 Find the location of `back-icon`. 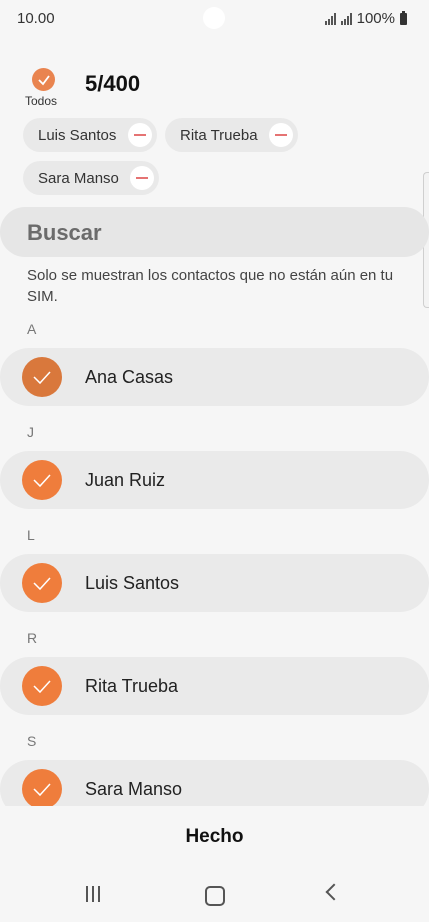

back-icon is located at coordinates (334, 892).